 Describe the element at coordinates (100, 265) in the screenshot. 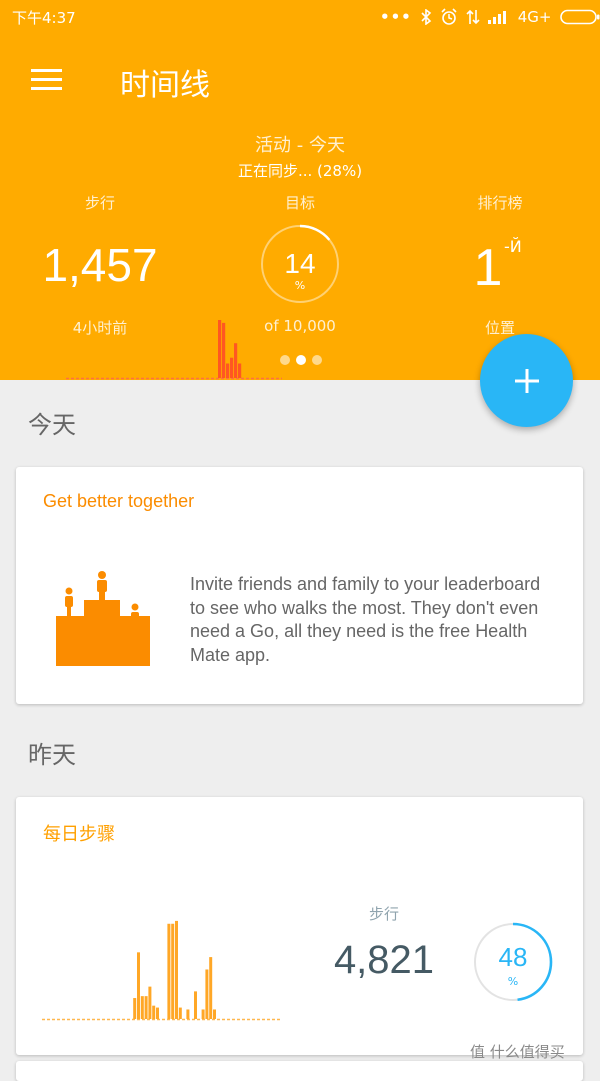

I see `steps-value: 1,457` at that location.